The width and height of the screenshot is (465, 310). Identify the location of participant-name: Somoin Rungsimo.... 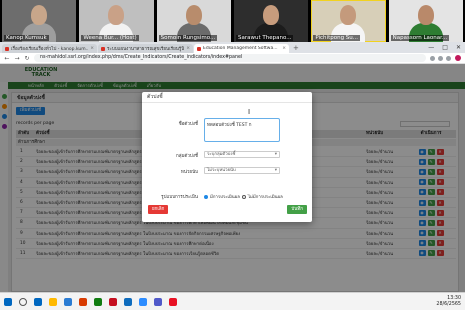
(188, 38).